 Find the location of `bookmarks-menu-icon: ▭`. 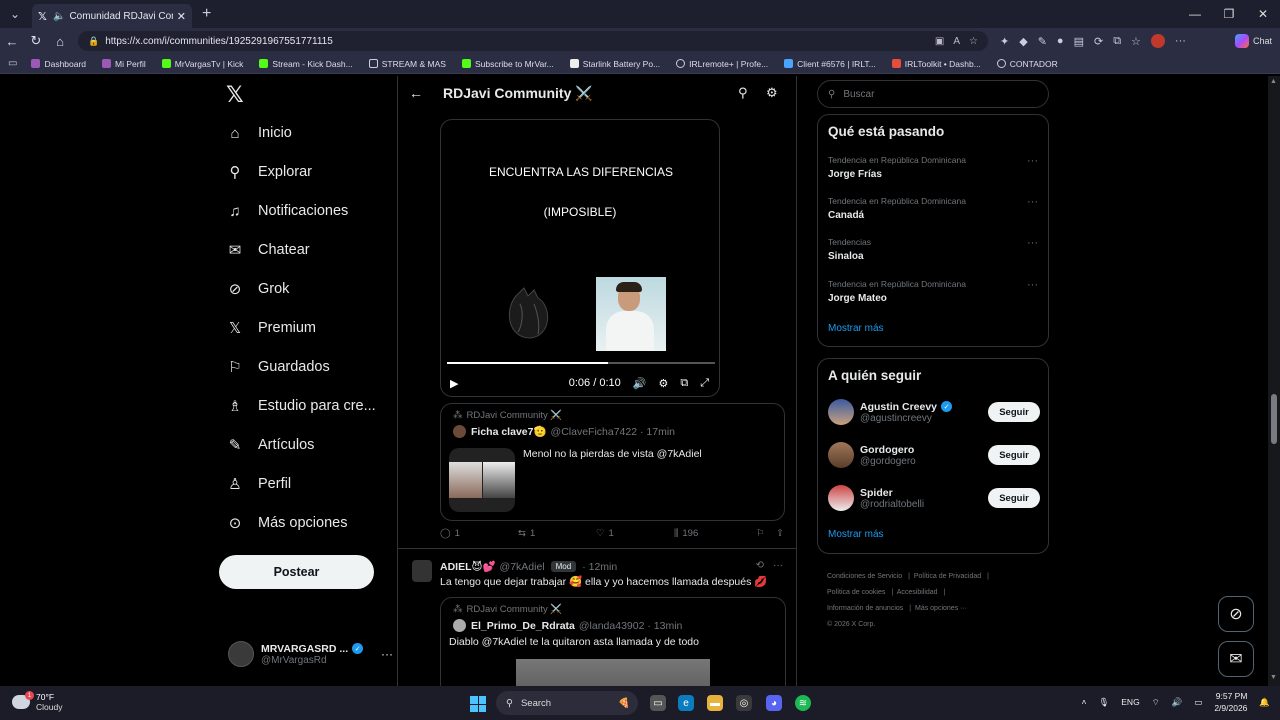

bookmarks-menu-icon: ▭ is located at coordinates (12, 63).